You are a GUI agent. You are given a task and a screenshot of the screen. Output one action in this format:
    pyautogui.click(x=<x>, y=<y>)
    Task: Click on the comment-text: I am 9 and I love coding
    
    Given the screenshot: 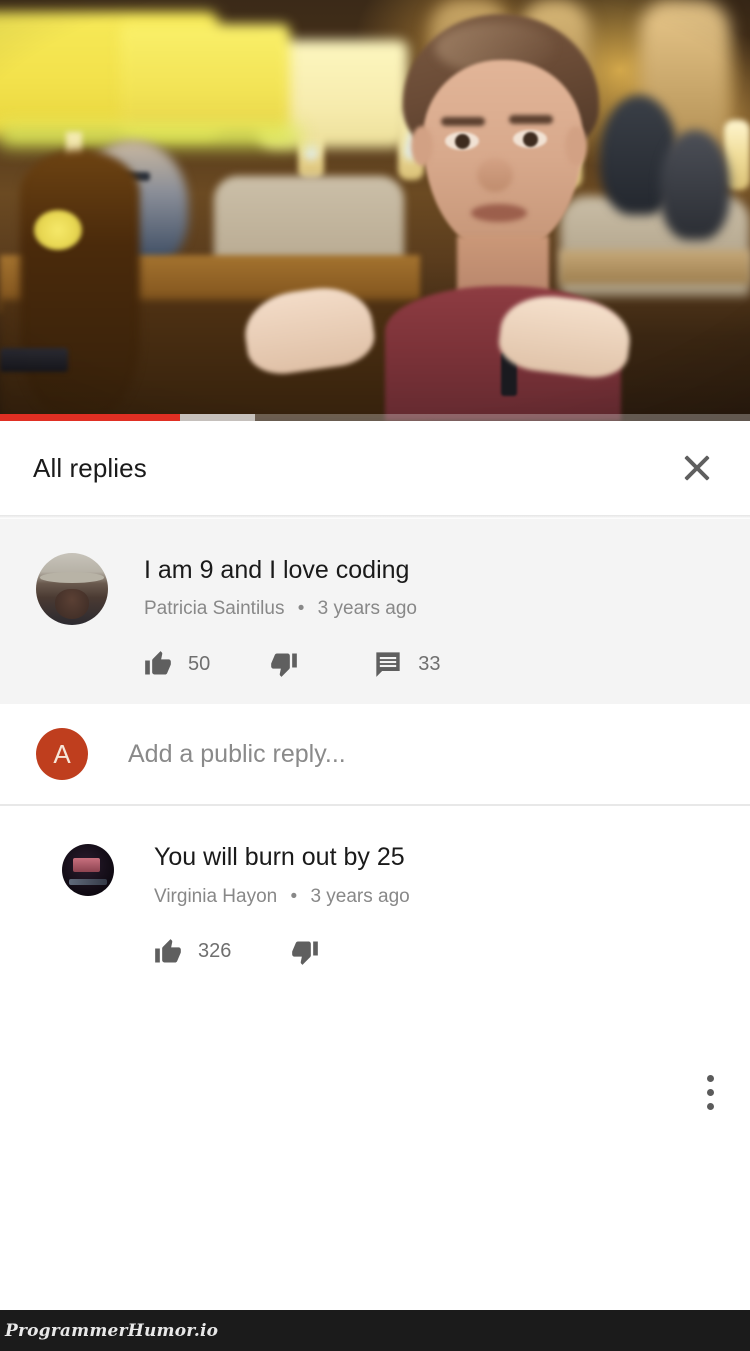 What is the action you would take?
    pyautogui.click(x=277, y=570)
    